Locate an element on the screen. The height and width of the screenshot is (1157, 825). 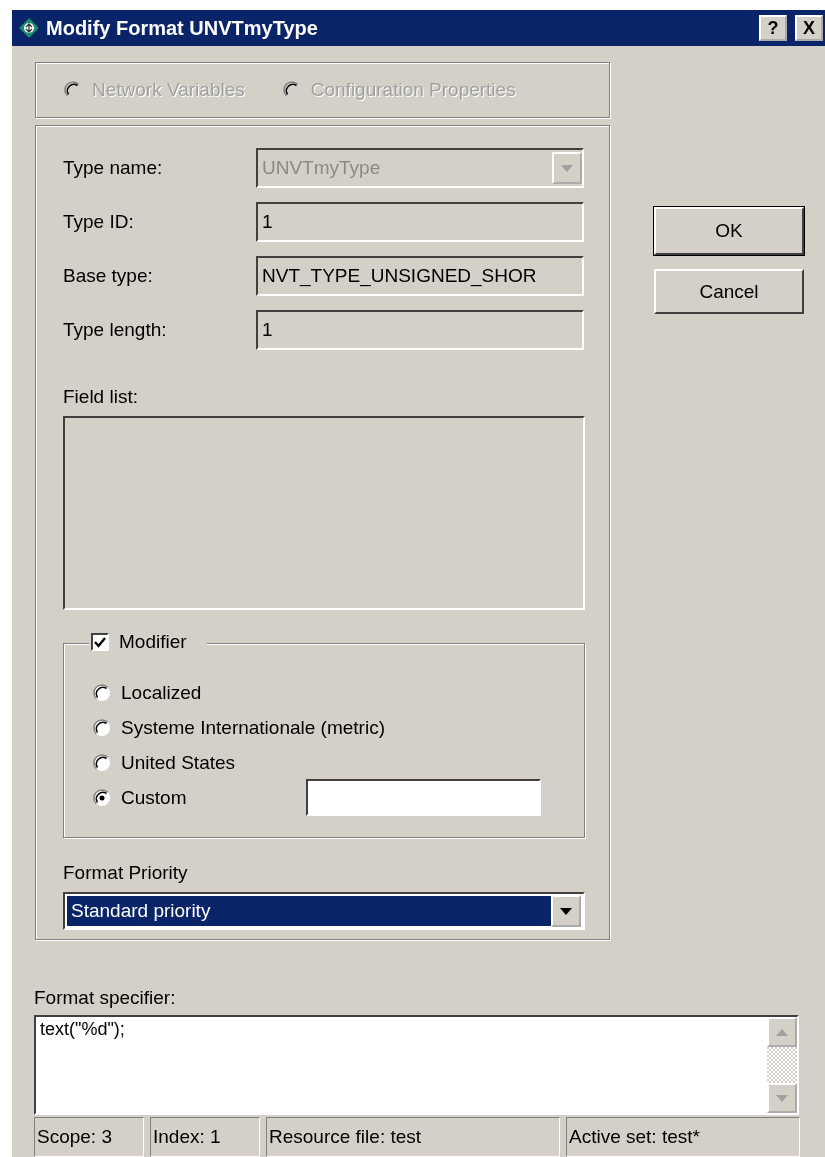
checkbox-label: Modifier is located at coordinates (153, 642).